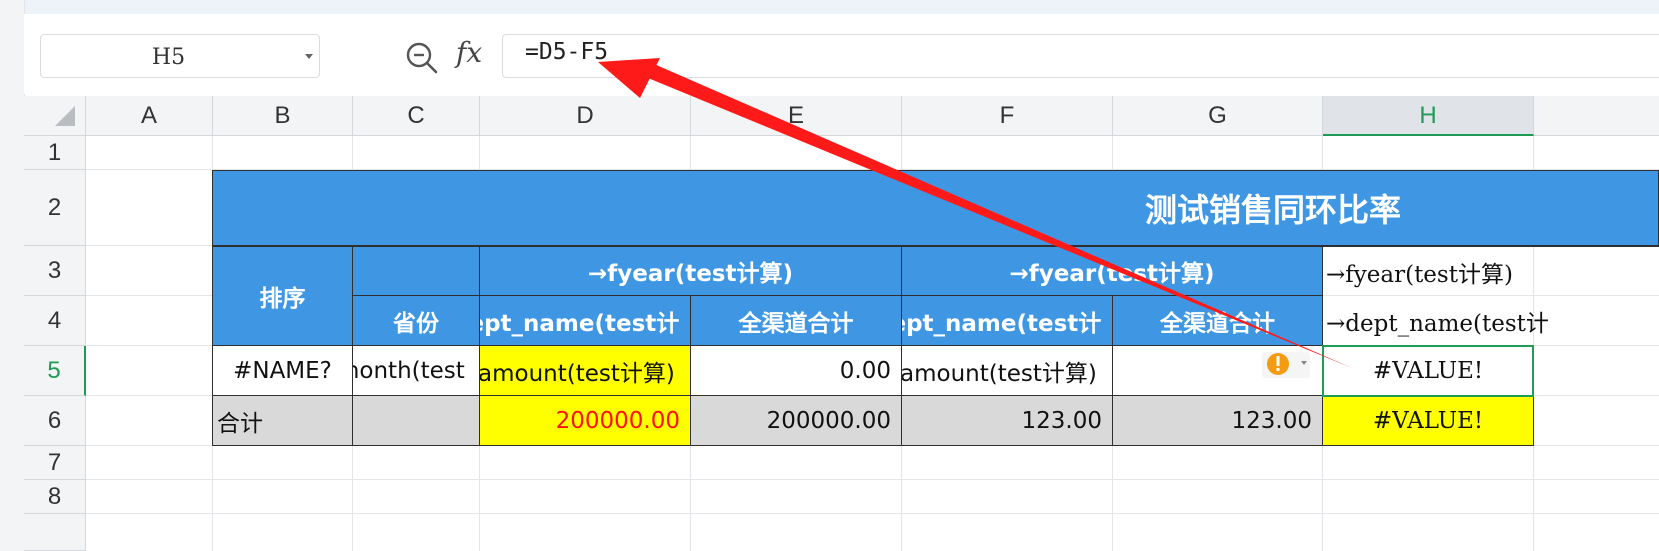 The height and width of the screenshot is (551, 1659). I want to click on column-header-g: G, so click(1218, 116).